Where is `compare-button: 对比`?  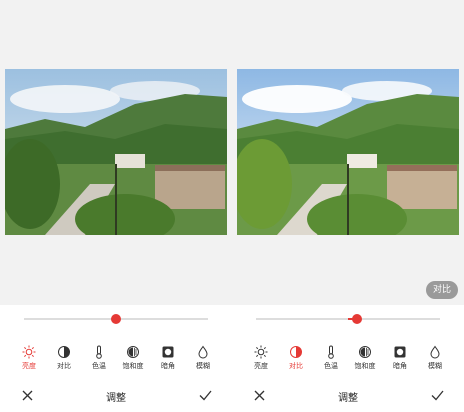 compare-button: 对比 is located at coordinates (442, 290).